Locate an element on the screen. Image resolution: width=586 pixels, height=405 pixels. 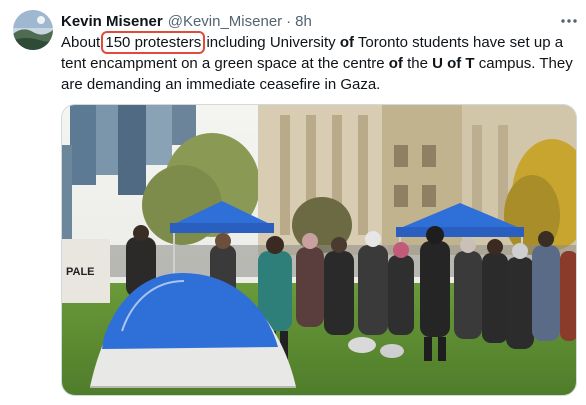
text-segment: campus. They is located at coordinates (525, 63).